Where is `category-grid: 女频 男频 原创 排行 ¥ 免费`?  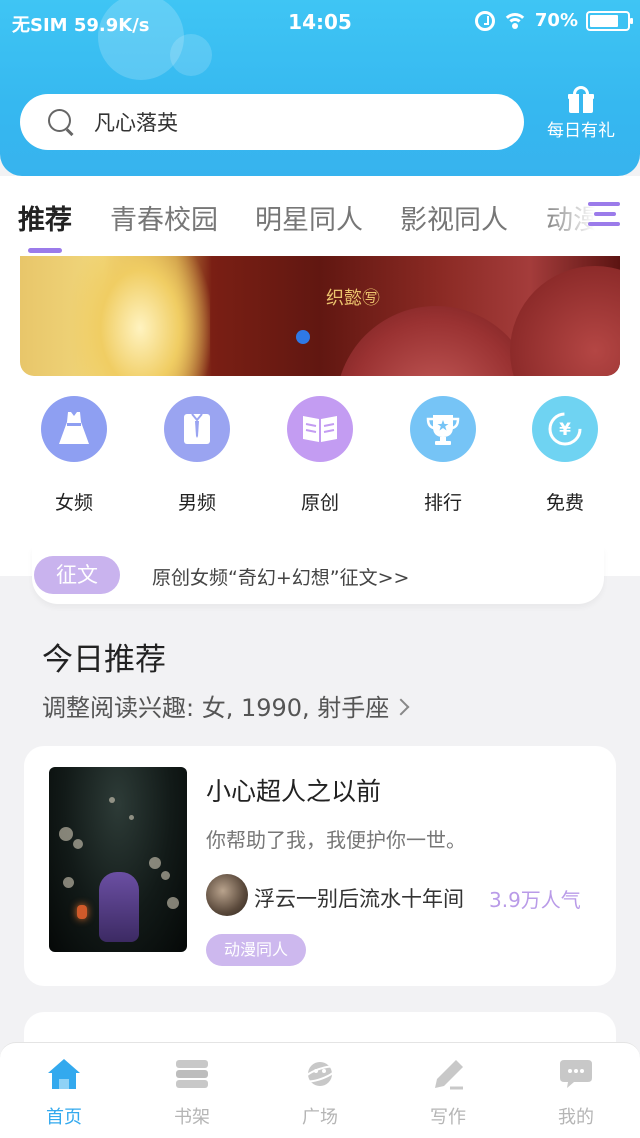 category-grid: 女频 男频 原创 排行 ¥ 免费 is located at coordinates (320, 461).